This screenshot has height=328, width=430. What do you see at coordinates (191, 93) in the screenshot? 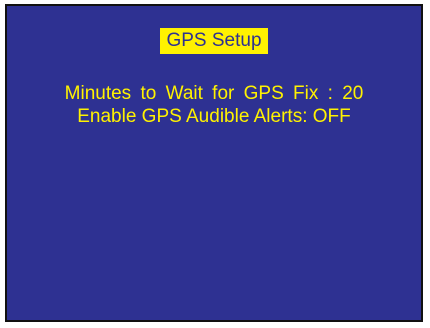
I see `setting-label: Minutes to Wait for GPS Fix` at bounding box center [191, 93].